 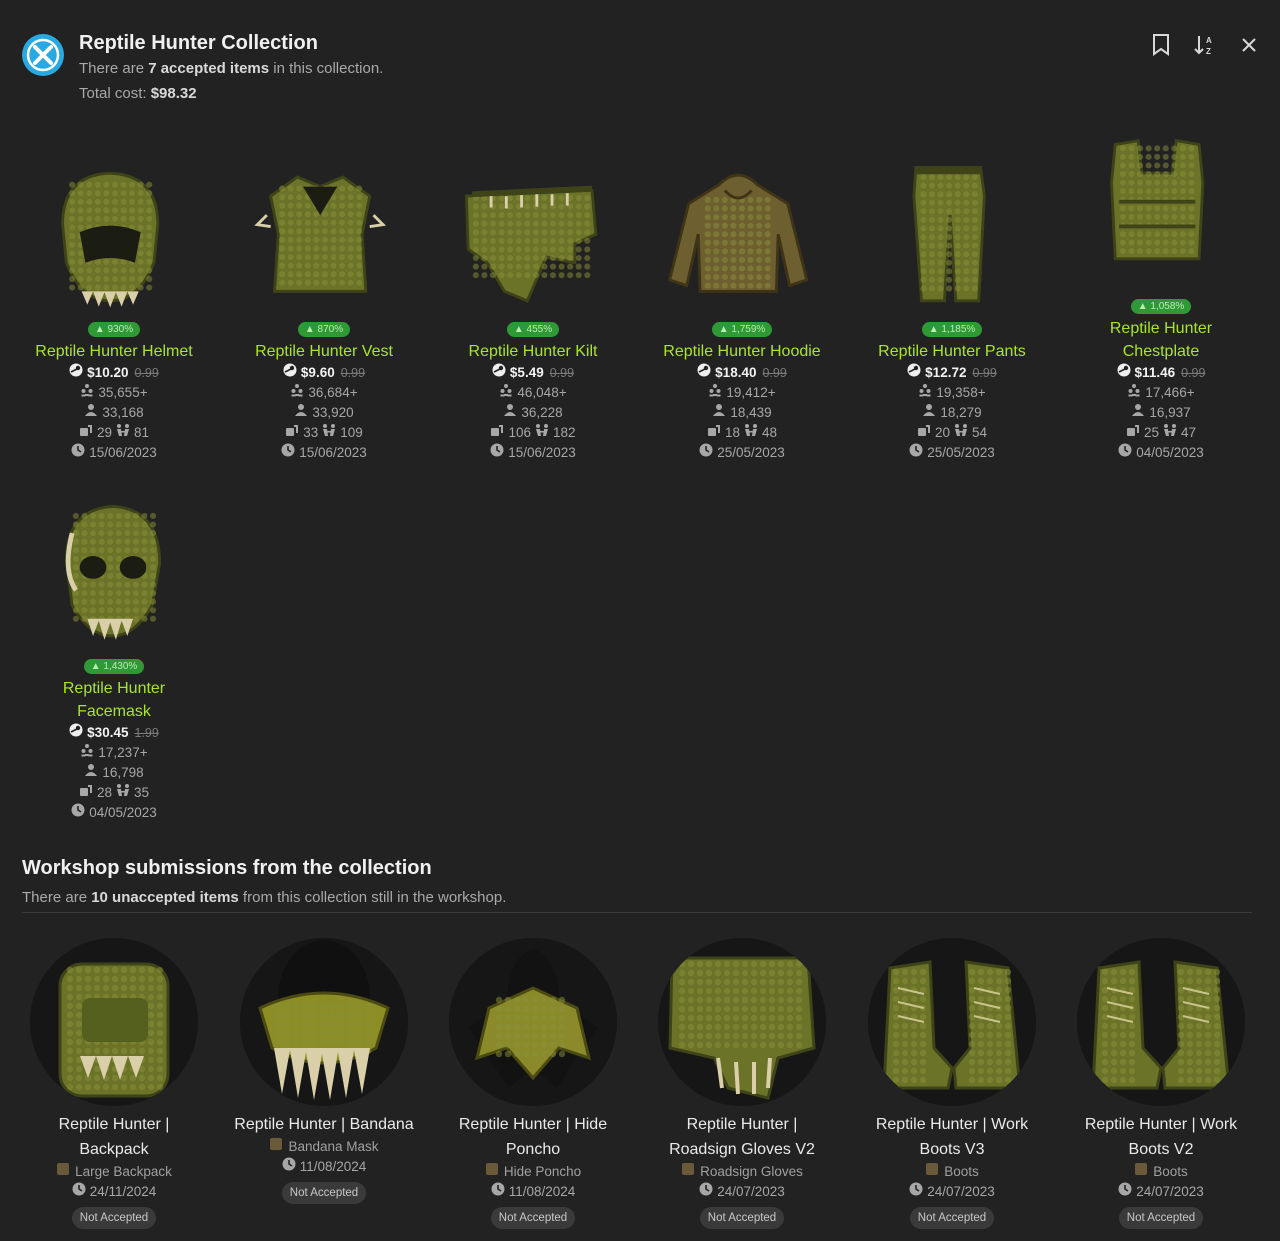 I want to click on item-type-row: Roadsign Gloves, so click(x=742, y=1172).